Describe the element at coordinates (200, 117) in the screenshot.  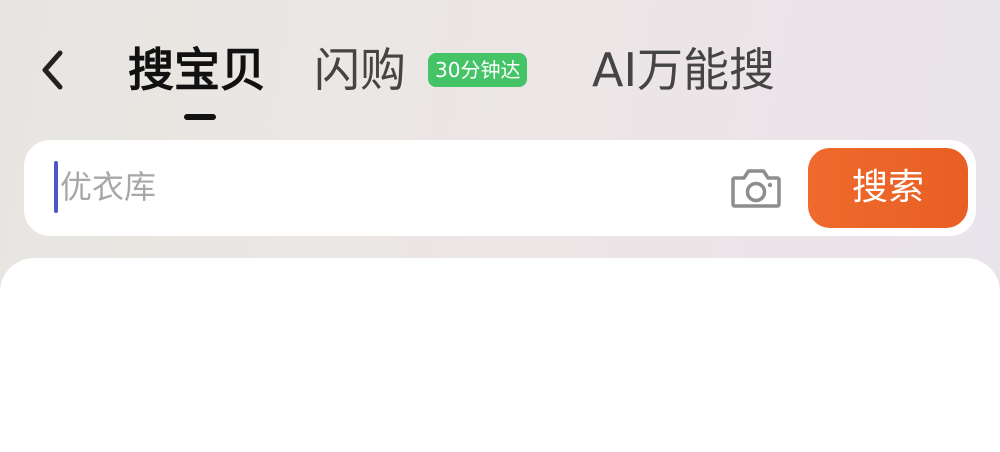
I see `active-tab-indicator` at that location.